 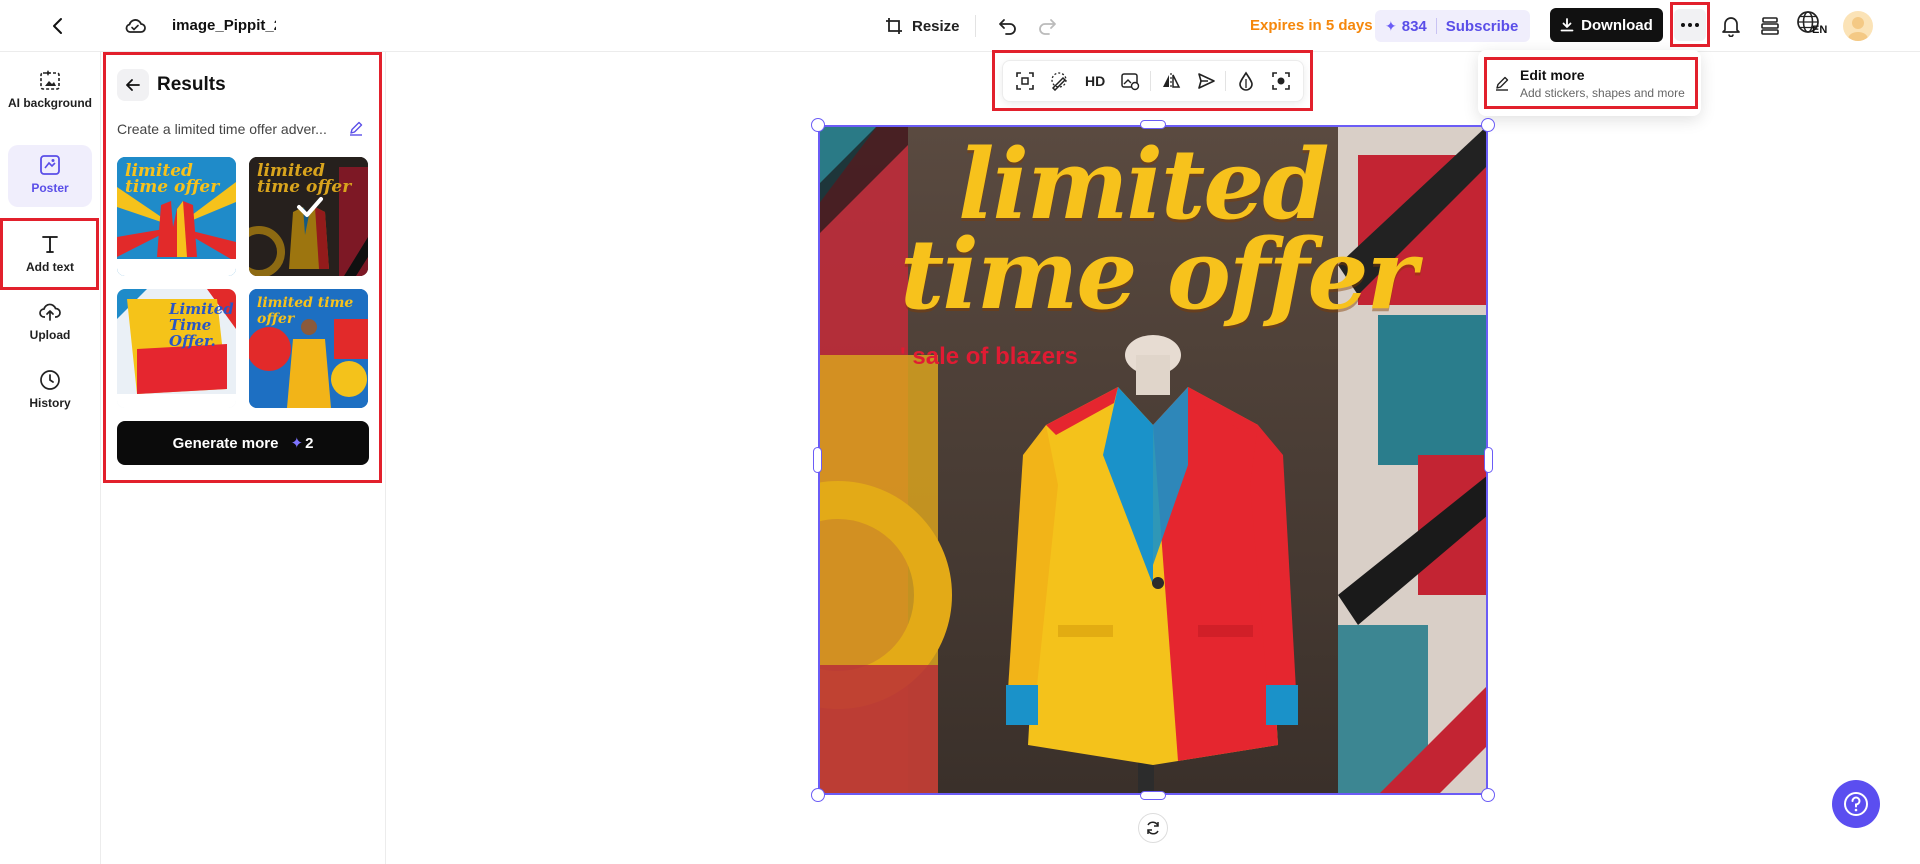 I want to click on more-dots-icon, so click(x=1690, y=25).